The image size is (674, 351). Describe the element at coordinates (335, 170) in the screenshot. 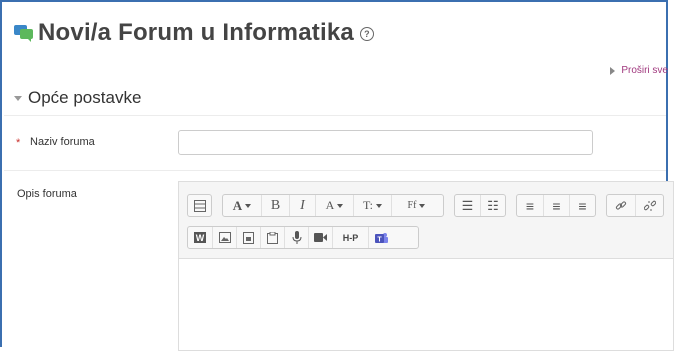

I see `field-divider` at that location.